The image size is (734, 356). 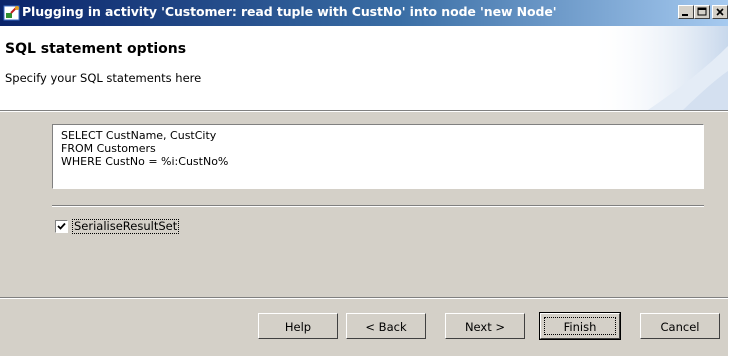 I want to click on content-separator, so click(x=378, y=206).